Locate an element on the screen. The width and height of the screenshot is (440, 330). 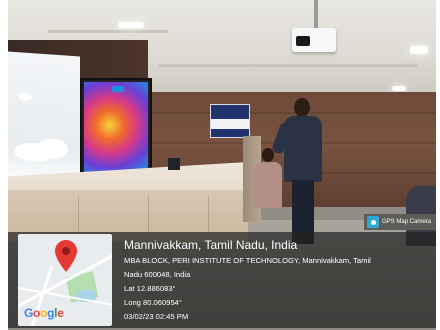
led-display is located at coordinates (116, 130).